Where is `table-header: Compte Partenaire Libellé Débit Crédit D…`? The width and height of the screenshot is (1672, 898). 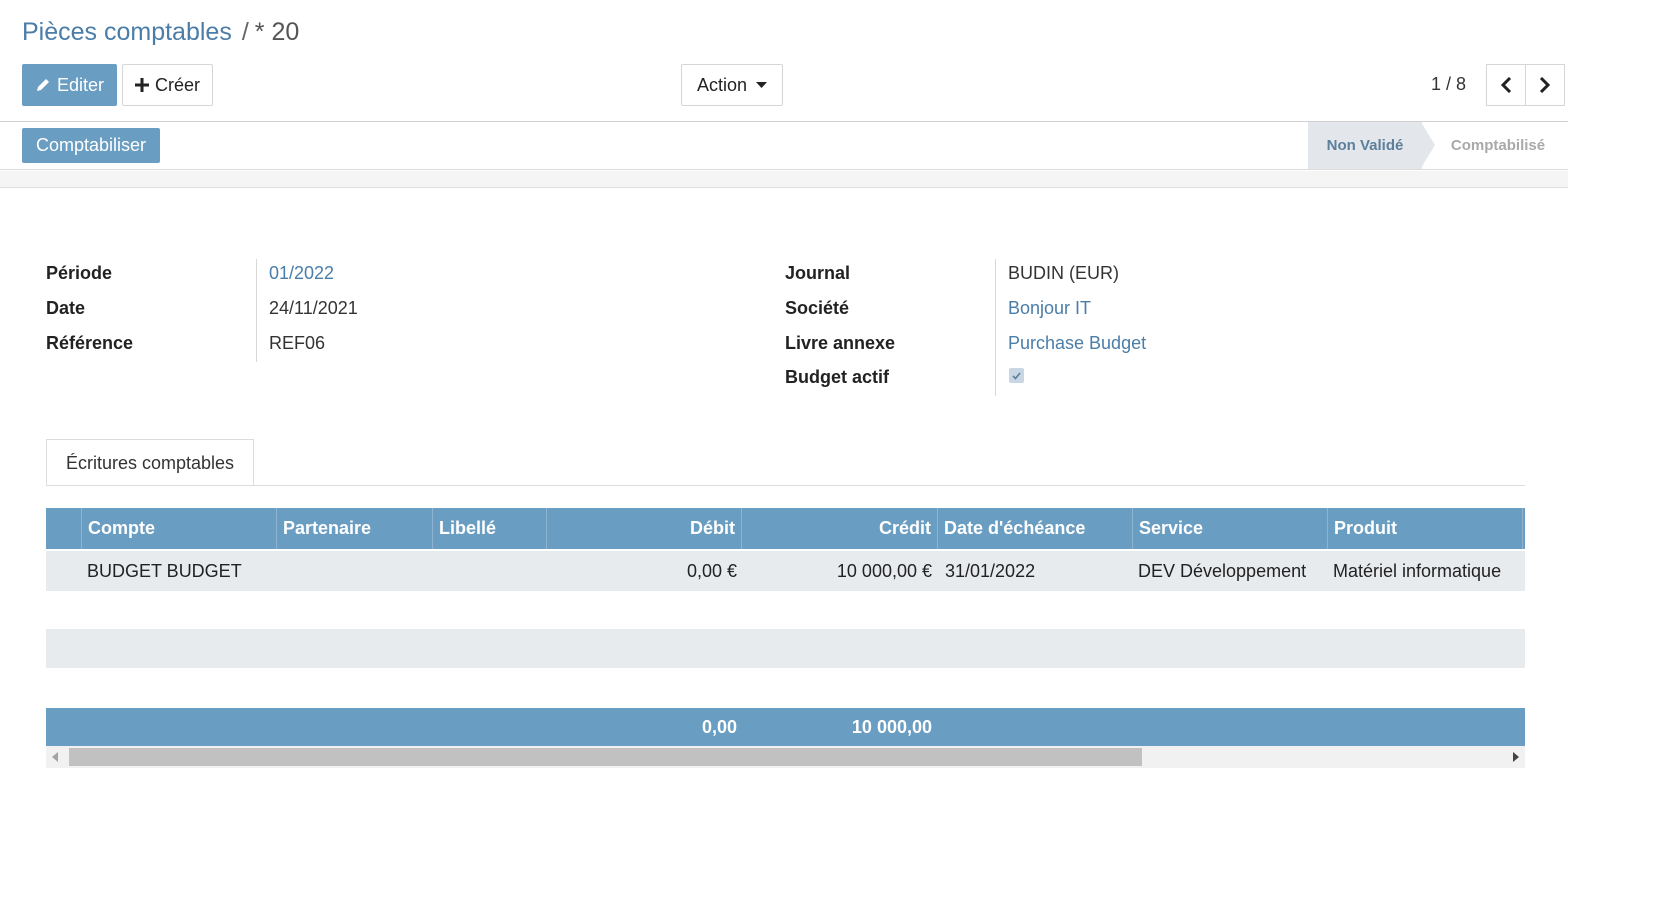 table-header: Compte Partenaire Libellé Débit Crédit D… is located at coordinates (785, 528).